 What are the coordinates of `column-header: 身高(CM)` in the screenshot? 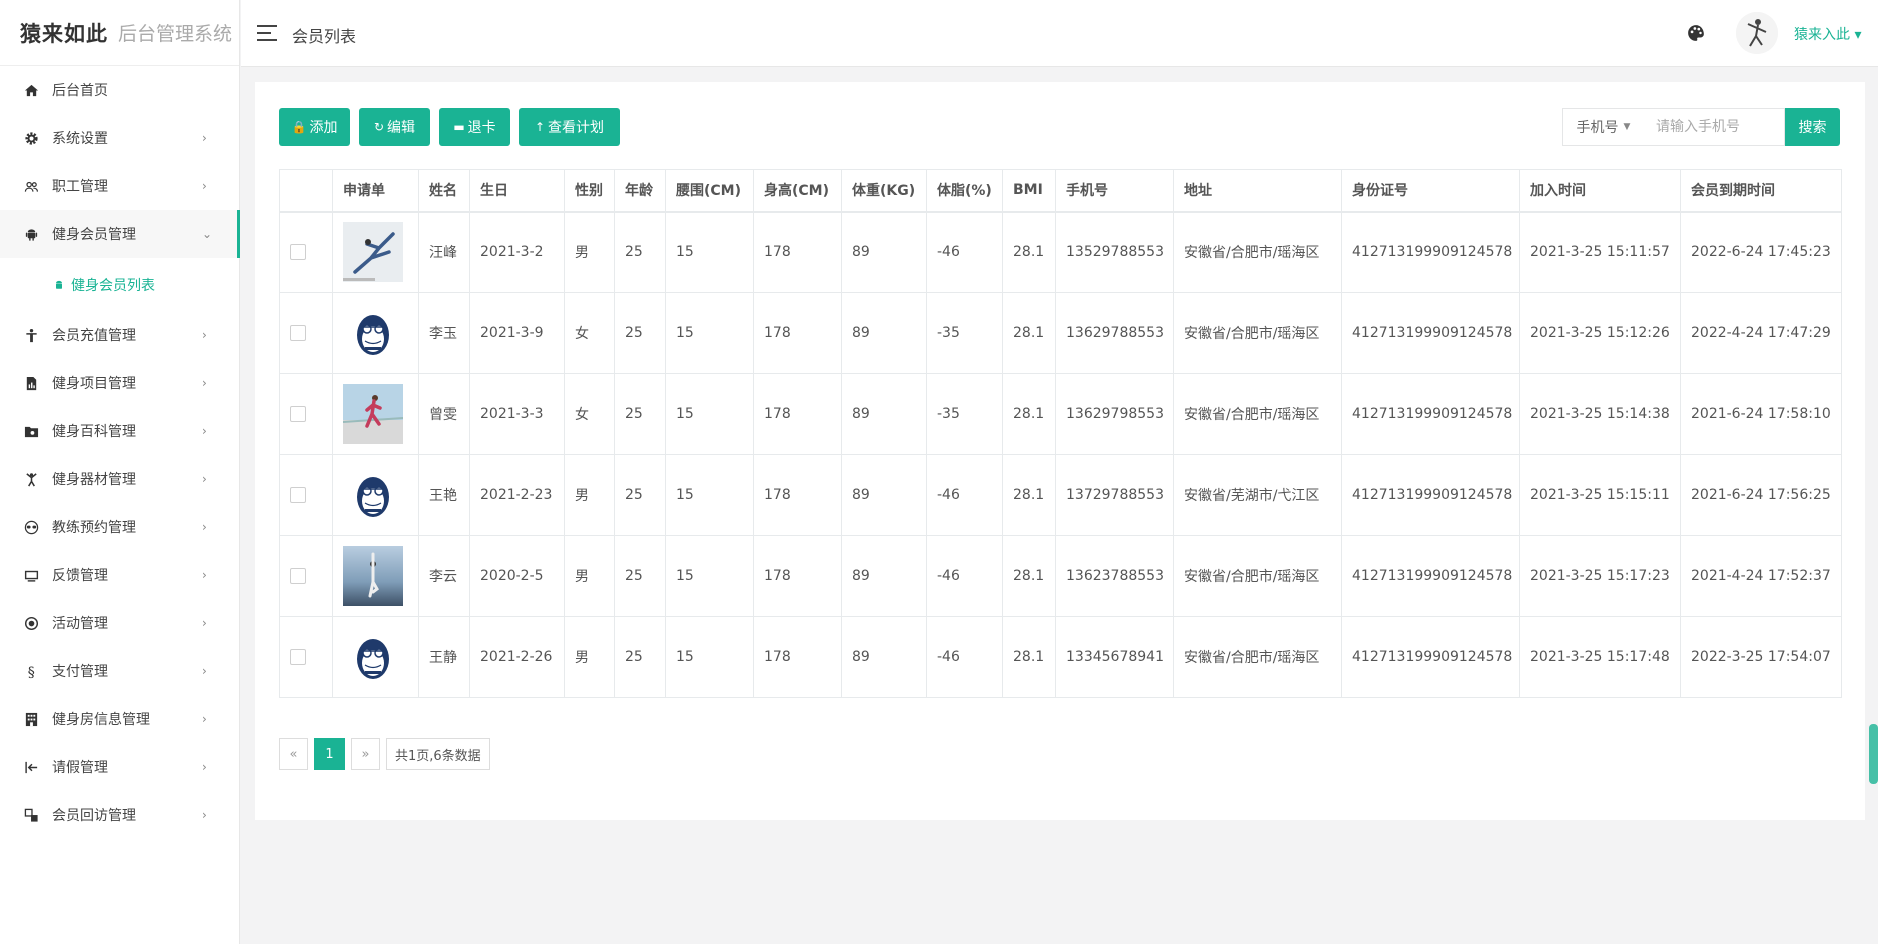 It's located at (797, 191).